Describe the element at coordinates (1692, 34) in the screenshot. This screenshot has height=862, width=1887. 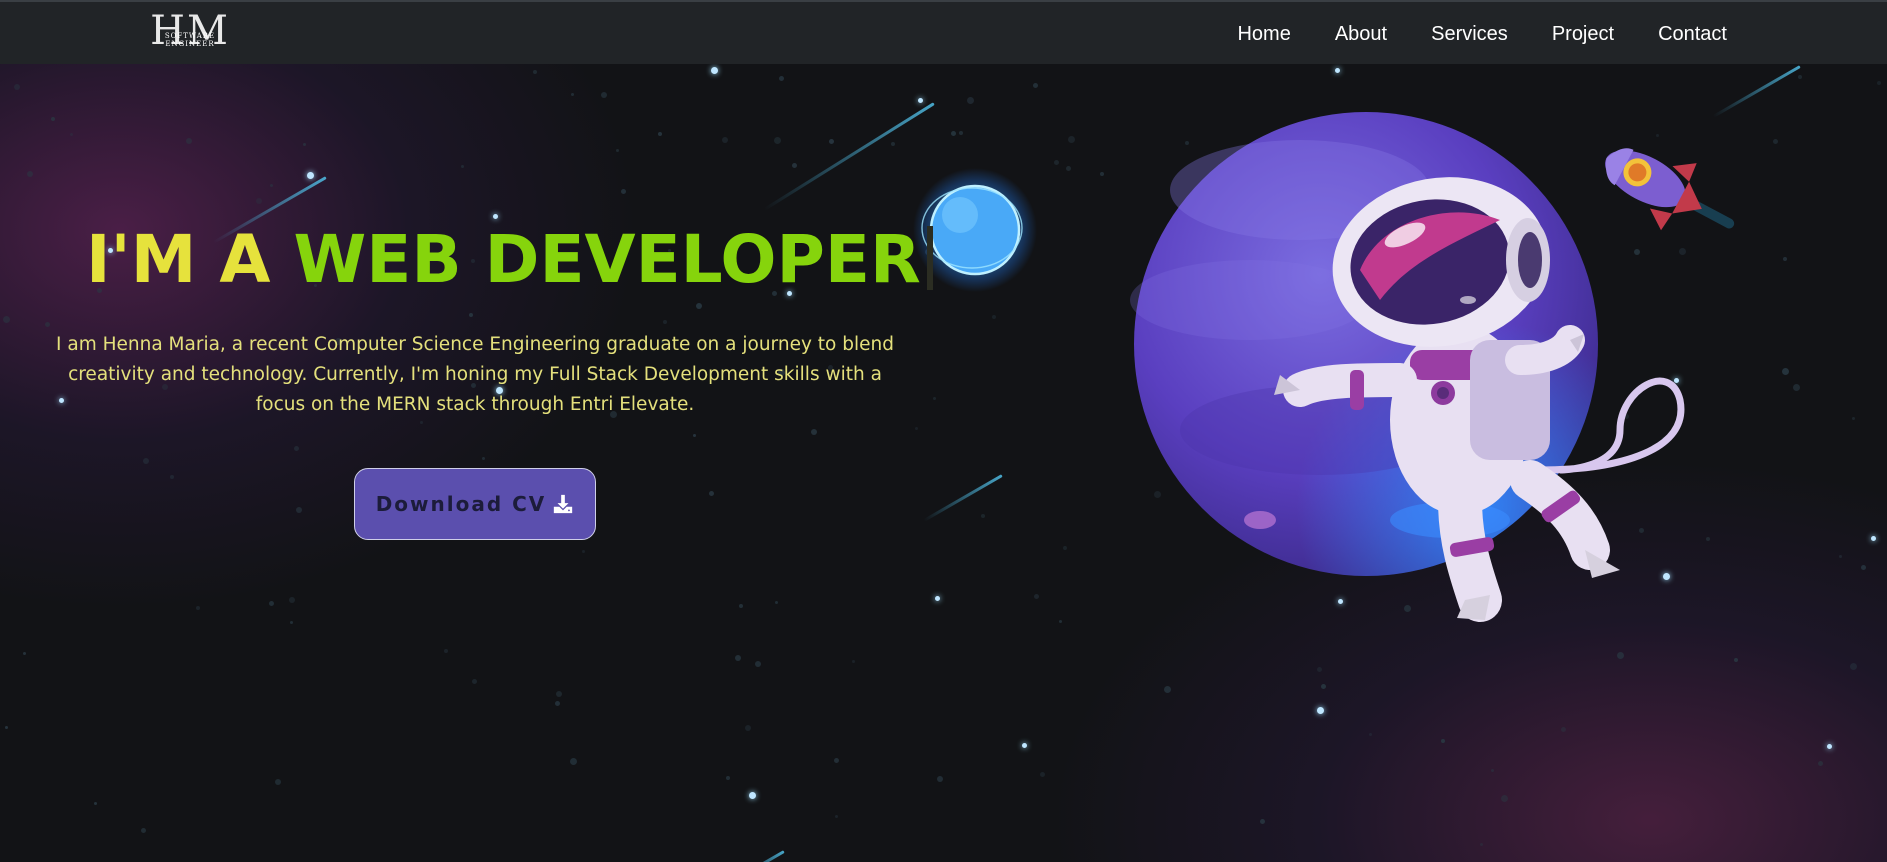
I see `nav-link-contact: Contact` at that location.